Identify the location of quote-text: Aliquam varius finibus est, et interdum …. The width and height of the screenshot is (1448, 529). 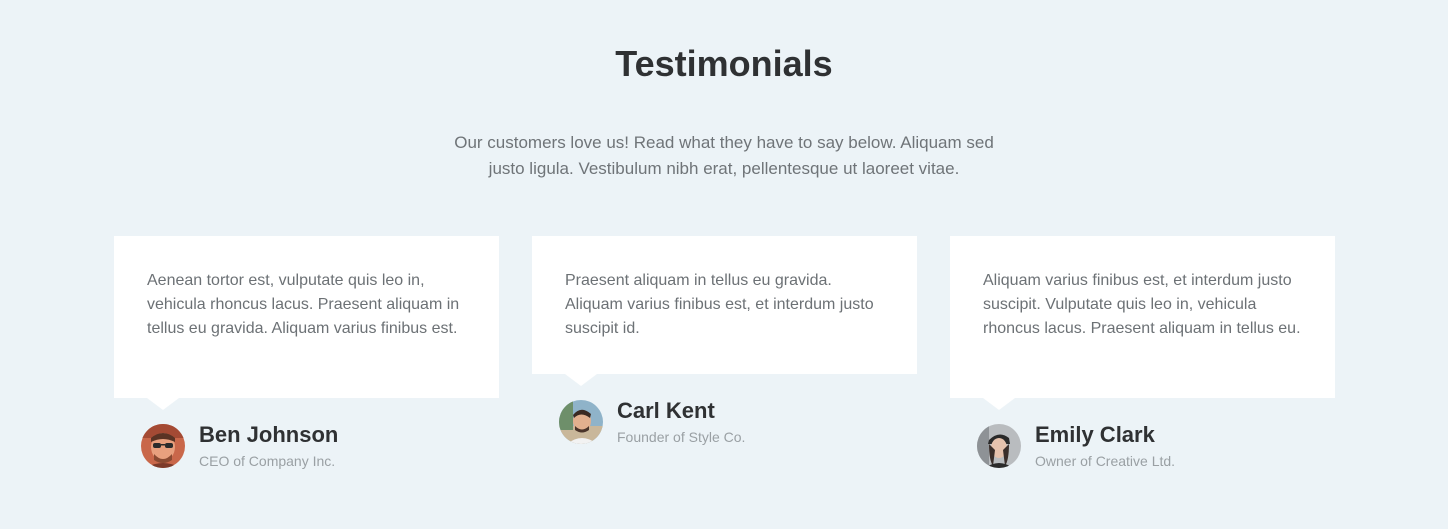
(1142, 304).